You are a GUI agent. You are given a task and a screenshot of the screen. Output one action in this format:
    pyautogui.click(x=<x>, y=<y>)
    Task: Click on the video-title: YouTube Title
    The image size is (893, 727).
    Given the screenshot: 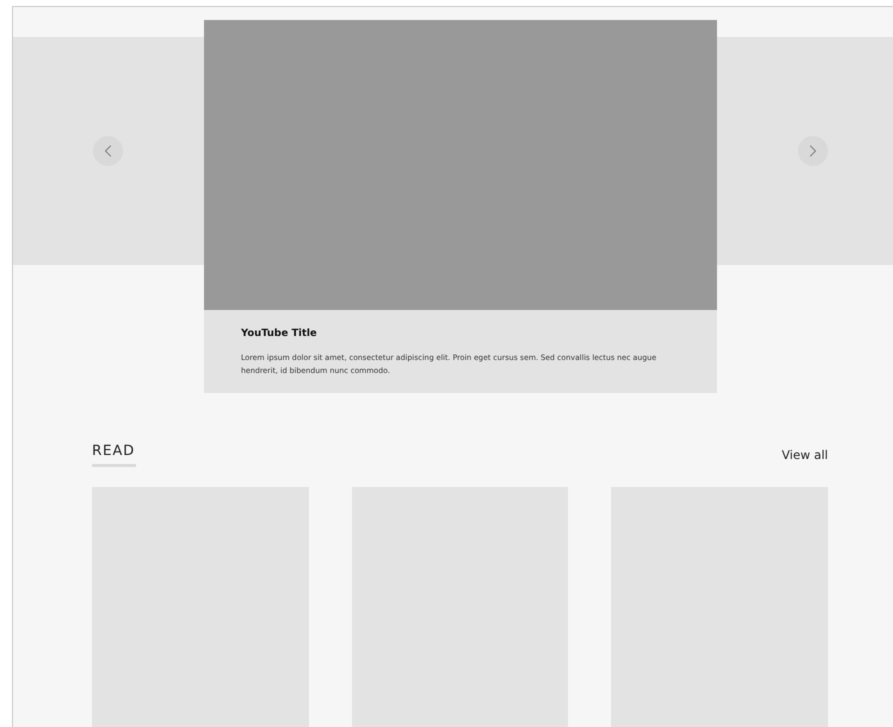 What is the action you would take?
    pyautogui.click(x=279, y=334)
    